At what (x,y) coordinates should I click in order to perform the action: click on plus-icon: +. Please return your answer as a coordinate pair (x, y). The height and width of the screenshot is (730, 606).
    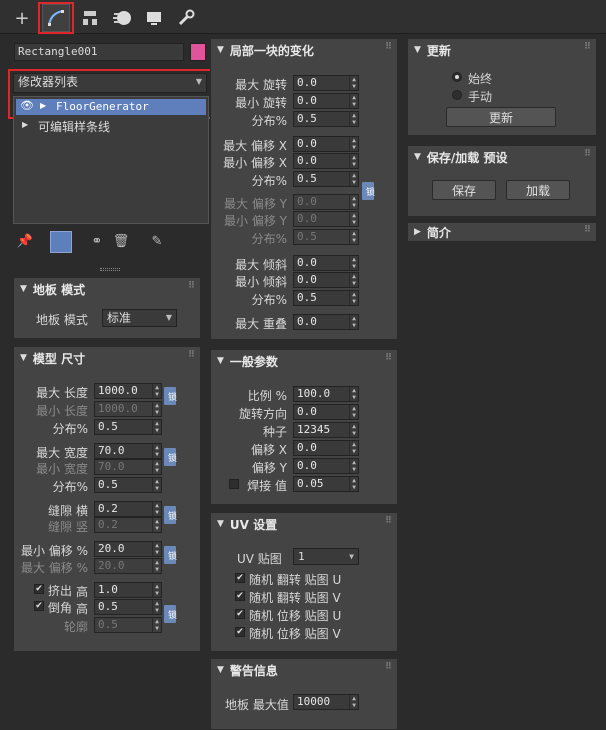
    Looking at the image, I should click on (22, 18).